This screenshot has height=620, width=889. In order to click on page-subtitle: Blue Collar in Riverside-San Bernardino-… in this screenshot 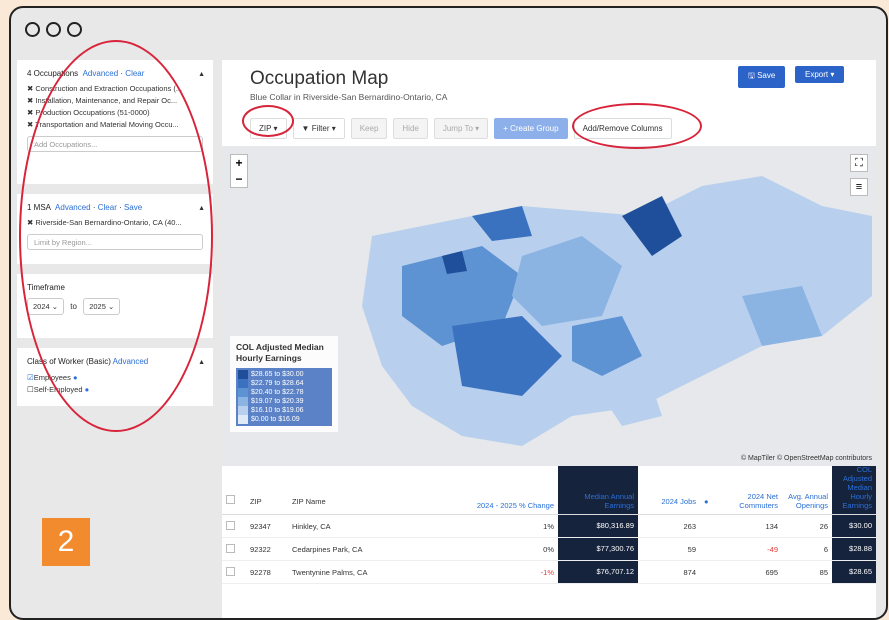, I will do `click(349, 97)`.